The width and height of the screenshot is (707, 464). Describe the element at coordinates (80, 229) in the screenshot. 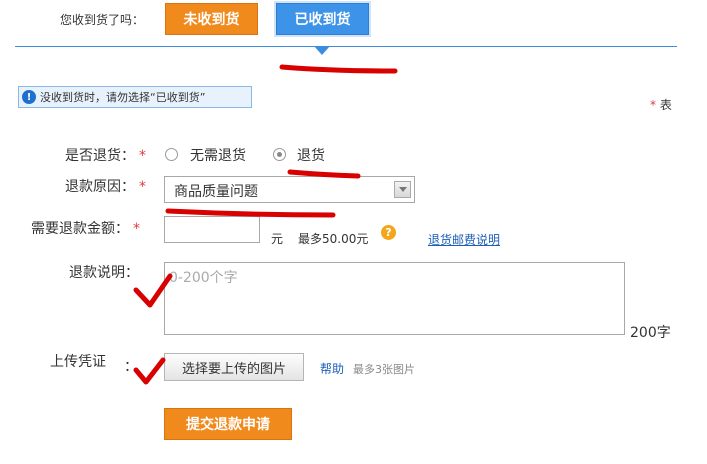

I see `amount-label-text: 需要退款金额：` at that location.